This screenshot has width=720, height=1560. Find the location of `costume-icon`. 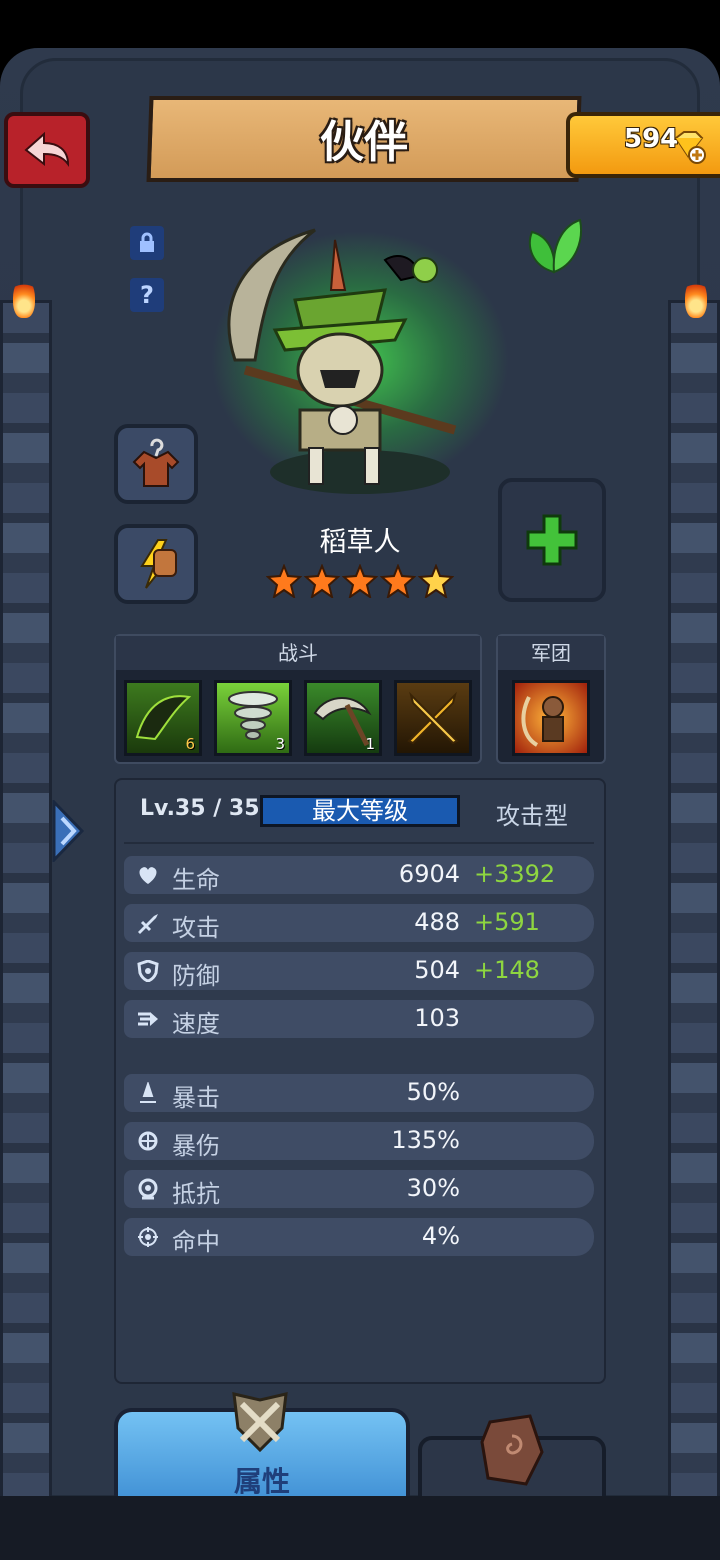

costume-icon is located at coordinates (156, 462).